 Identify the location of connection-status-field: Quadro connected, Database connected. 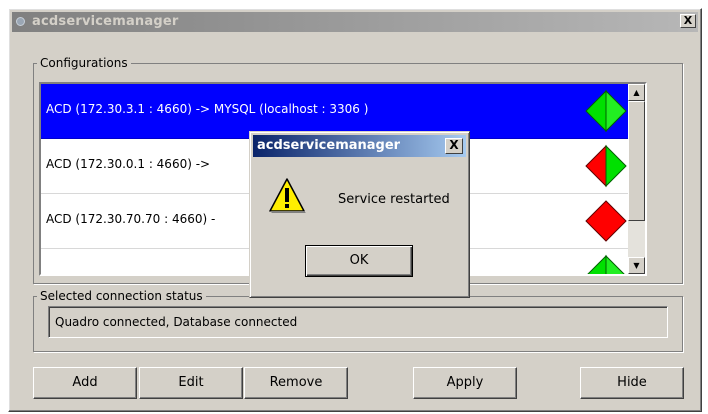
(358, 322).